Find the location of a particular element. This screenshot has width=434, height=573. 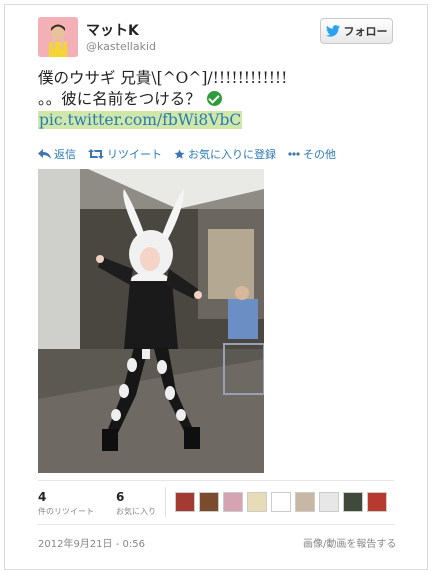

author-avatar is located at coordinates (58, 37).